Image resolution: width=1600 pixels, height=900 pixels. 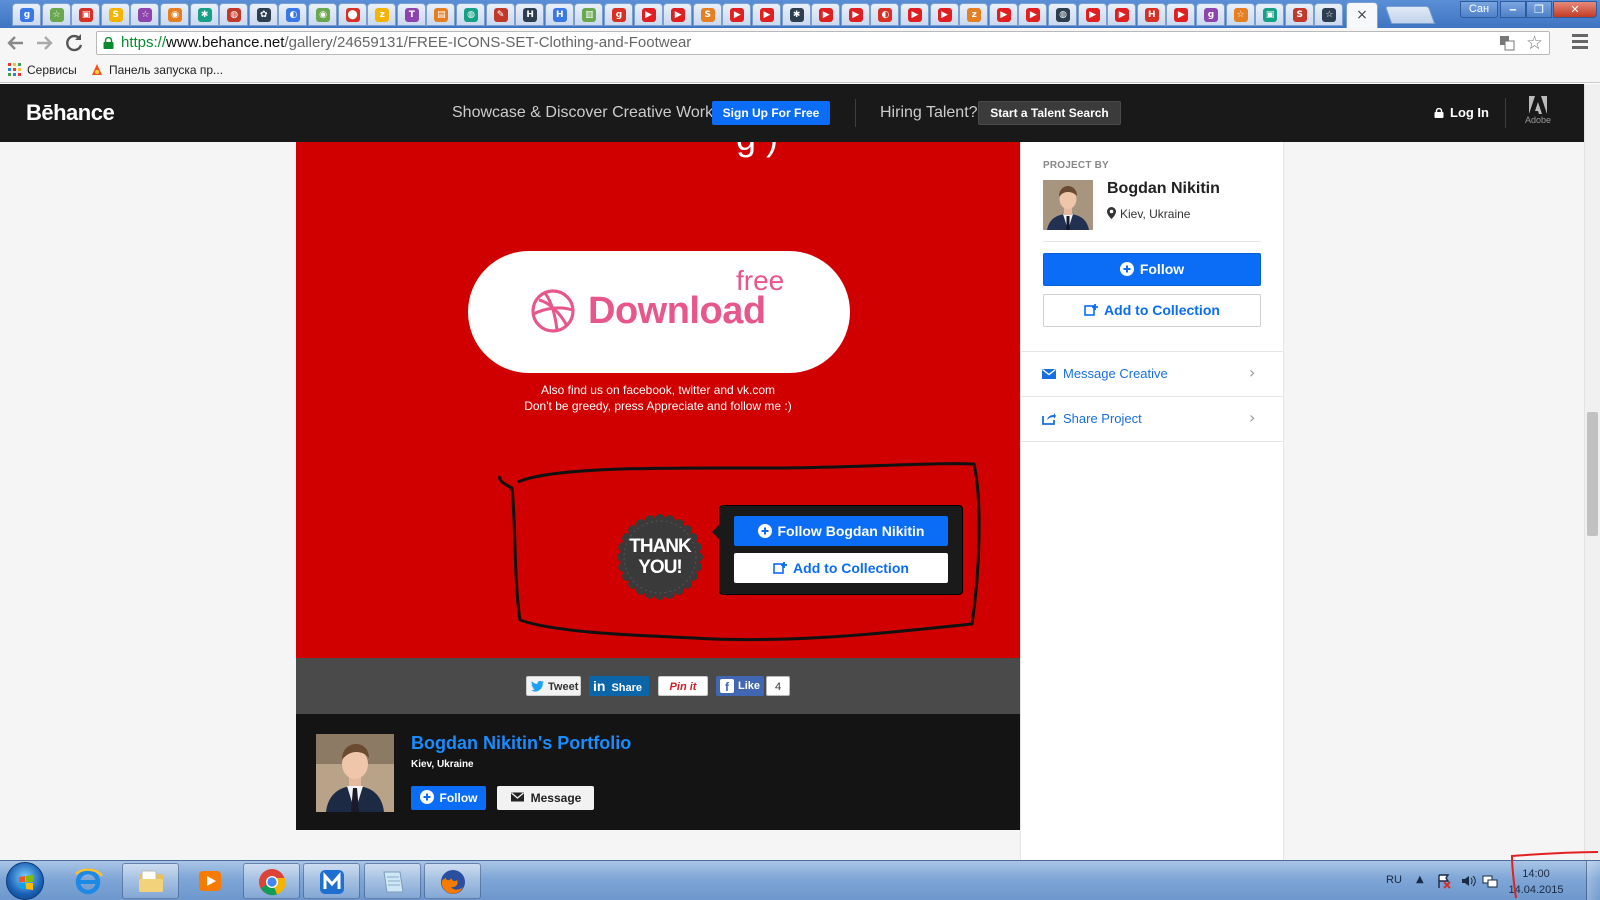 What do you see at coordinates (619, 686) in the screenshot?
I see `linkedin-share-button: in Share` at bounding box center [619, 686].